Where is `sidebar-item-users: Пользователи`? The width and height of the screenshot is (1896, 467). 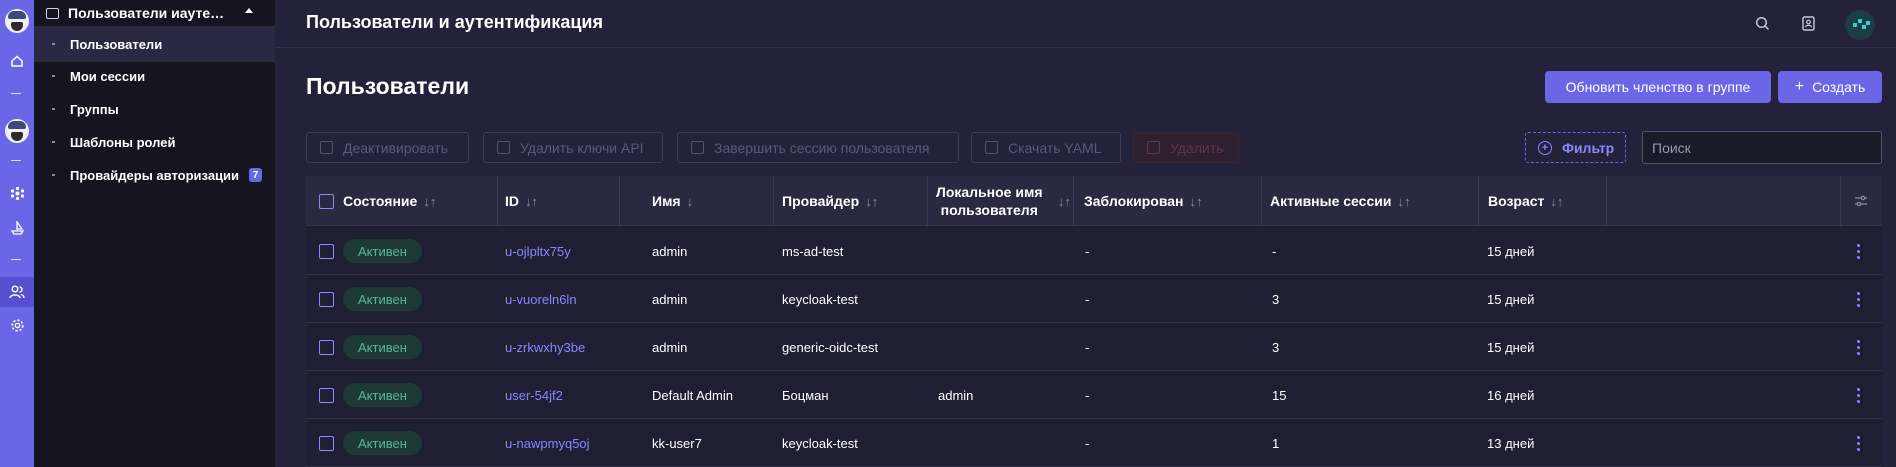
sidebar-item-users: Пользователи is located at coordinates (154, 44).